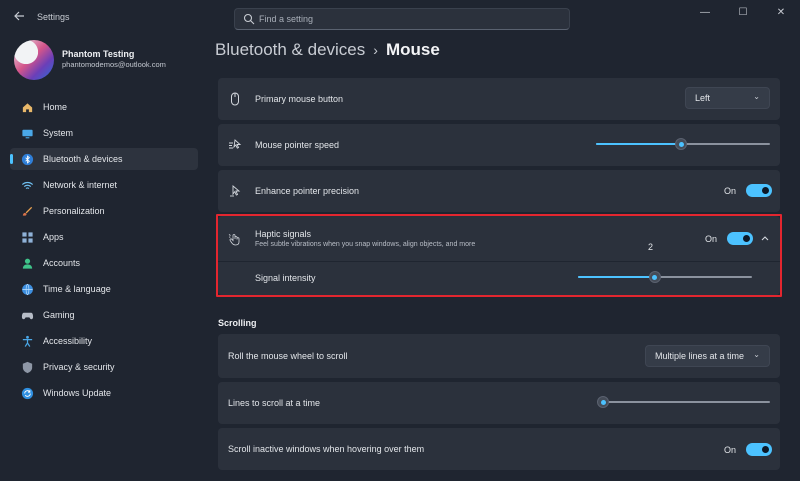 The image size is (800, 481). I want to click on pointer-precision-toggle-group: On, so click(748, 190).